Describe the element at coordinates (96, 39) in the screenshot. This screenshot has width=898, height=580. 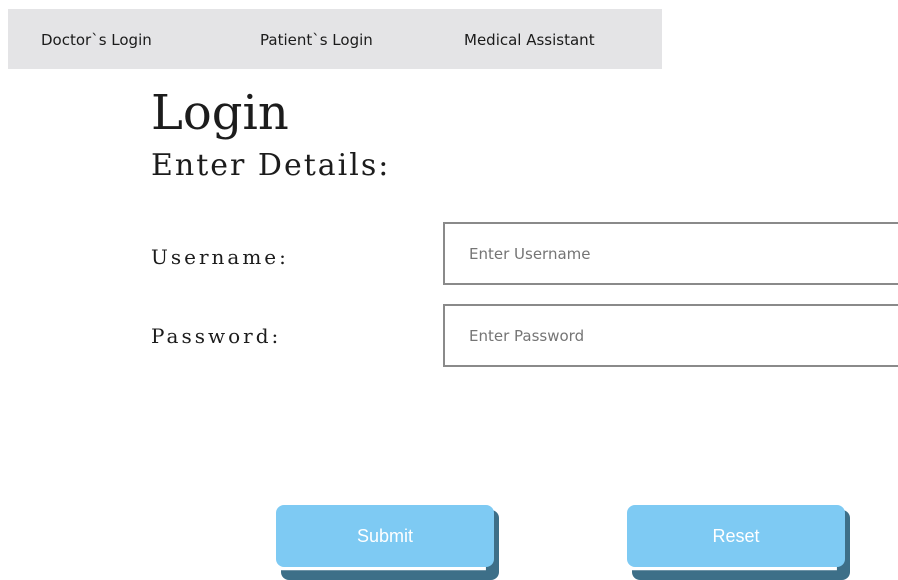
I see `nav-doctors-login-link: Doctor`s Login` at that location.